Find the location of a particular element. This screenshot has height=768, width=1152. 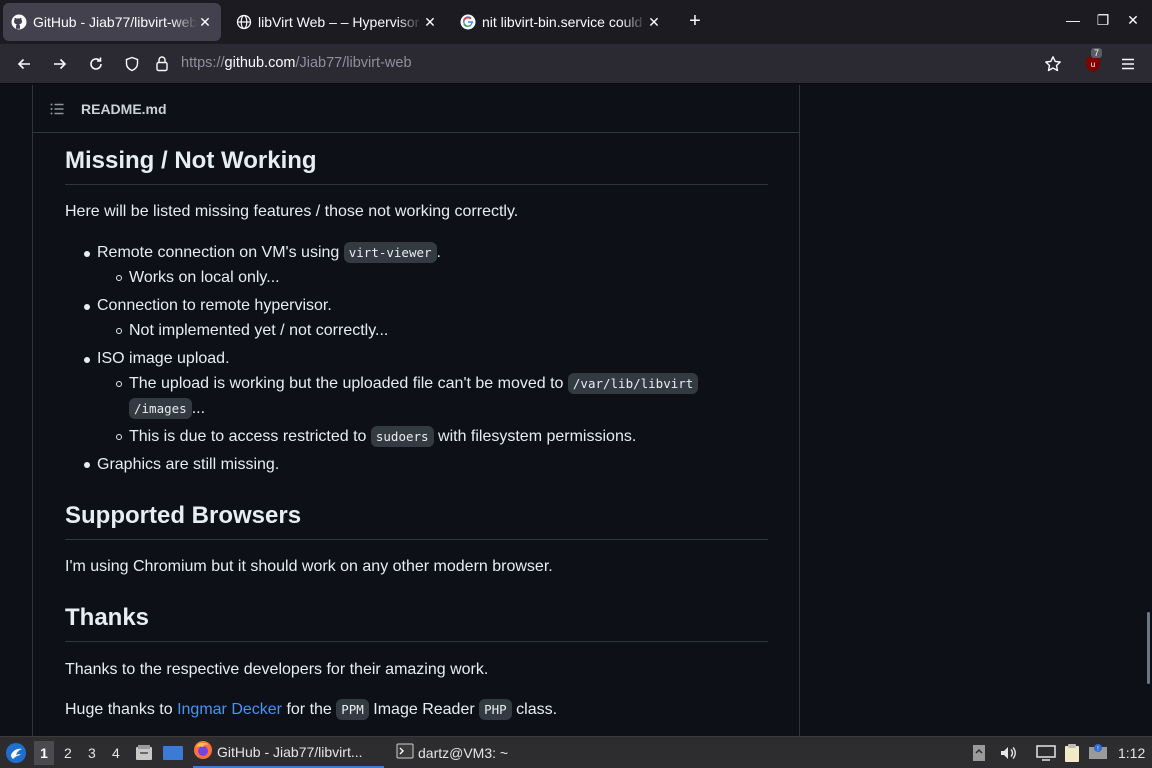

back-icon is located at coordinates (24, 64).